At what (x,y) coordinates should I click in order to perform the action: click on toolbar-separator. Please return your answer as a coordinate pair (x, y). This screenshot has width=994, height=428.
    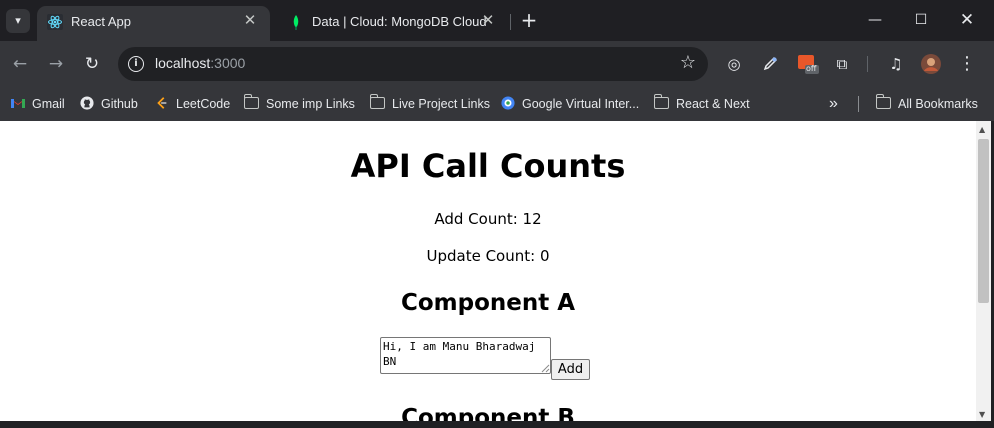
    Looking at the image, I should click on (867, 64).